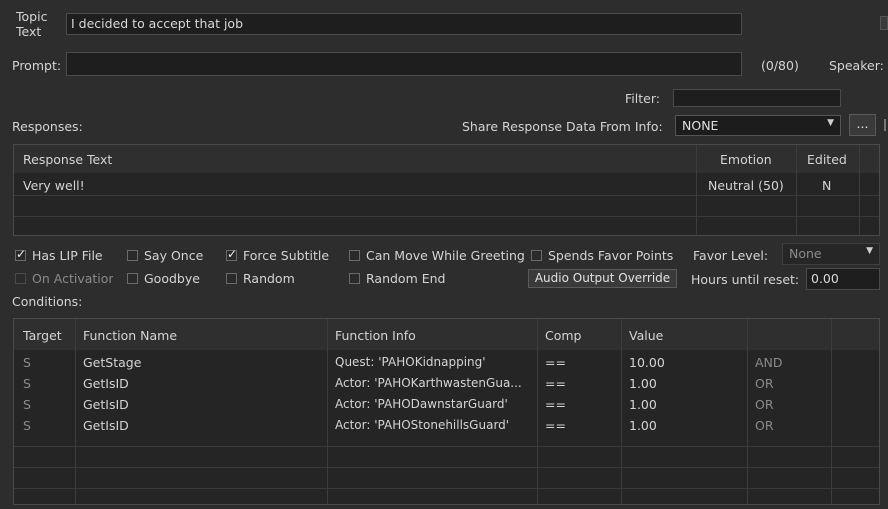 This screenshot has height=509, width=888. What do you see at coordinates (827, 185) in the screenshot?
I see `response-edited-cell: N` at bounding box center [827, 185].